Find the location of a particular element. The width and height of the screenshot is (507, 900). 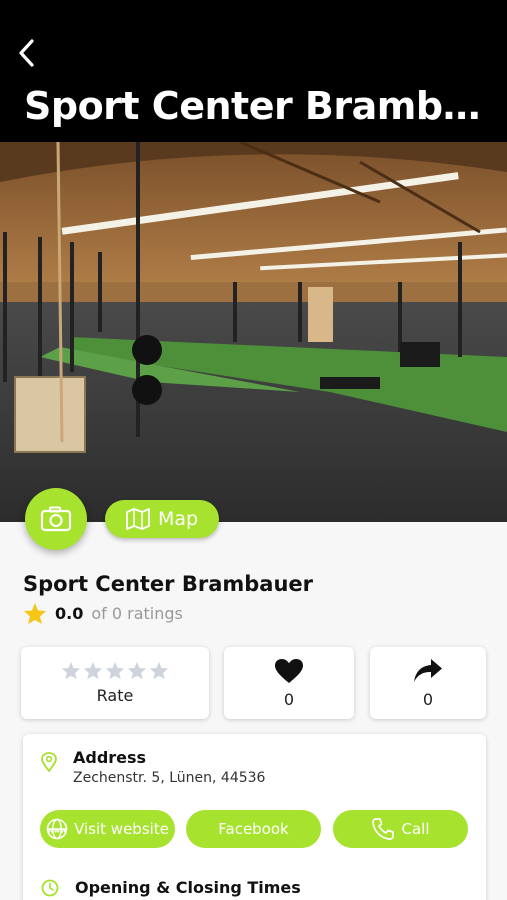

visit-website-label: Visit website is located at coordinates (121, 829).